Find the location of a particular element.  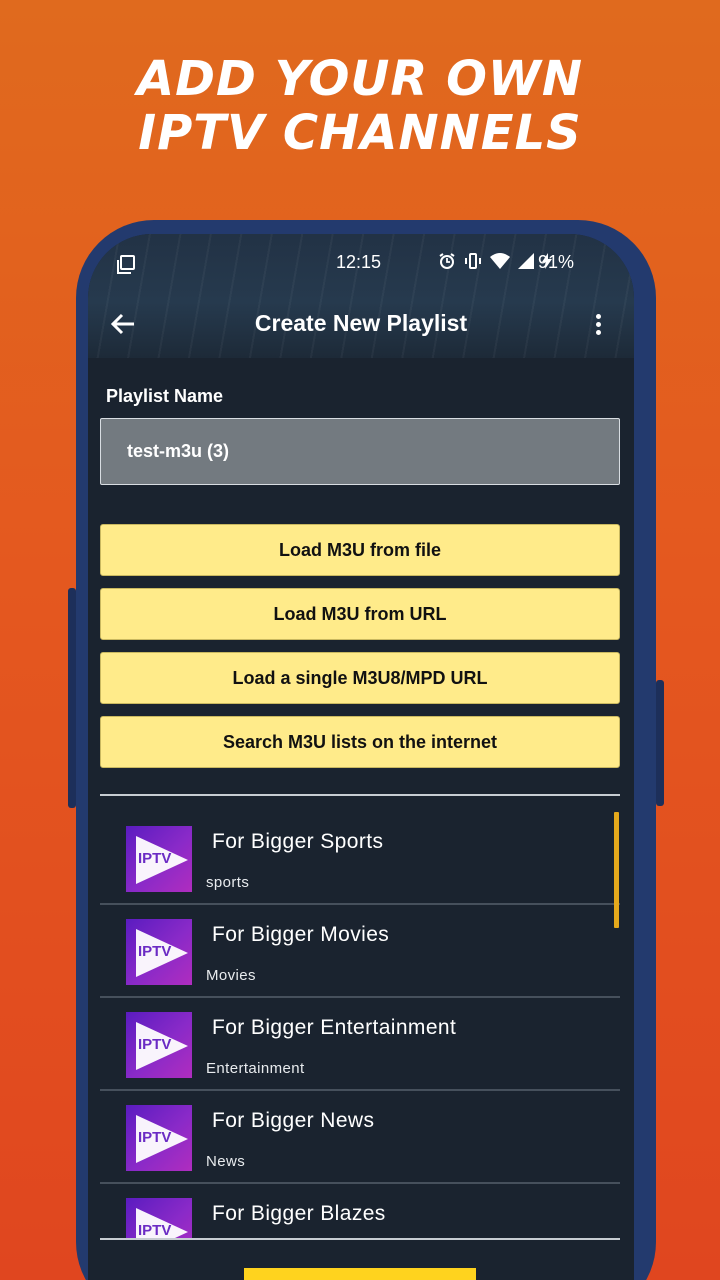

promo-line-1: ADD YOUR OWN is located at coordinates (360, 79).